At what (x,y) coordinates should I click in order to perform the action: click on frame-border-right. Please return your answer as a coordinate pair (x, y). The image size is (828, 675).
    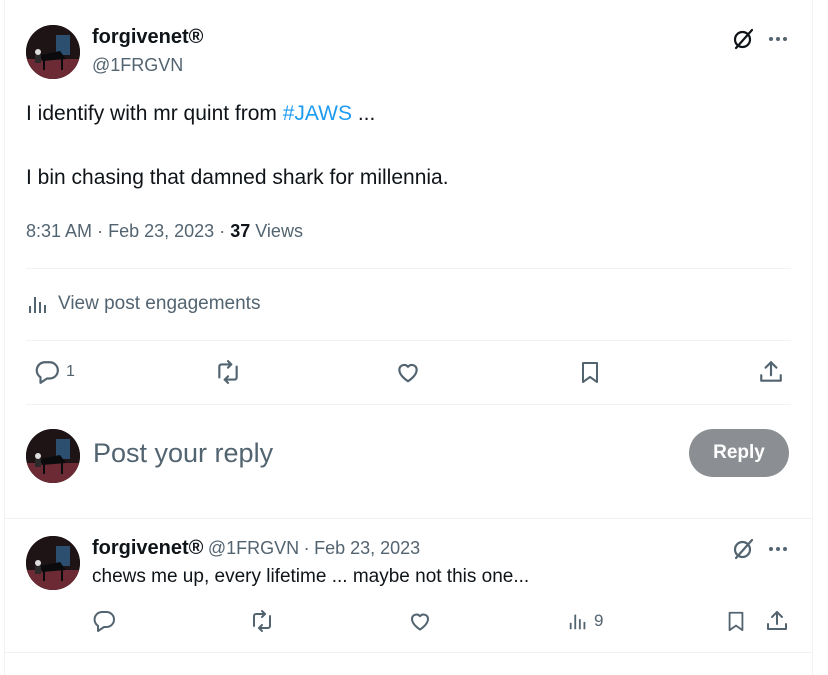
    Looking at the image, I should click on (812, 337).